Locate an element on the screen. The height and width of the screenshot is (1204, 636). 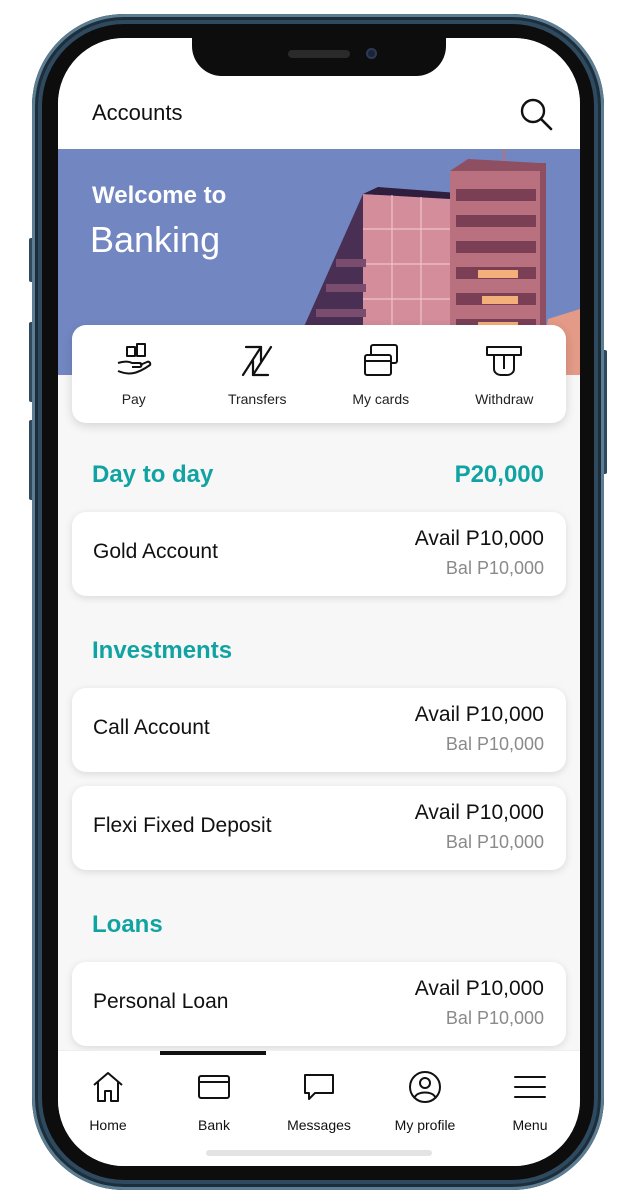
section-title-investments: Investments is located at coordinates (162, 650).